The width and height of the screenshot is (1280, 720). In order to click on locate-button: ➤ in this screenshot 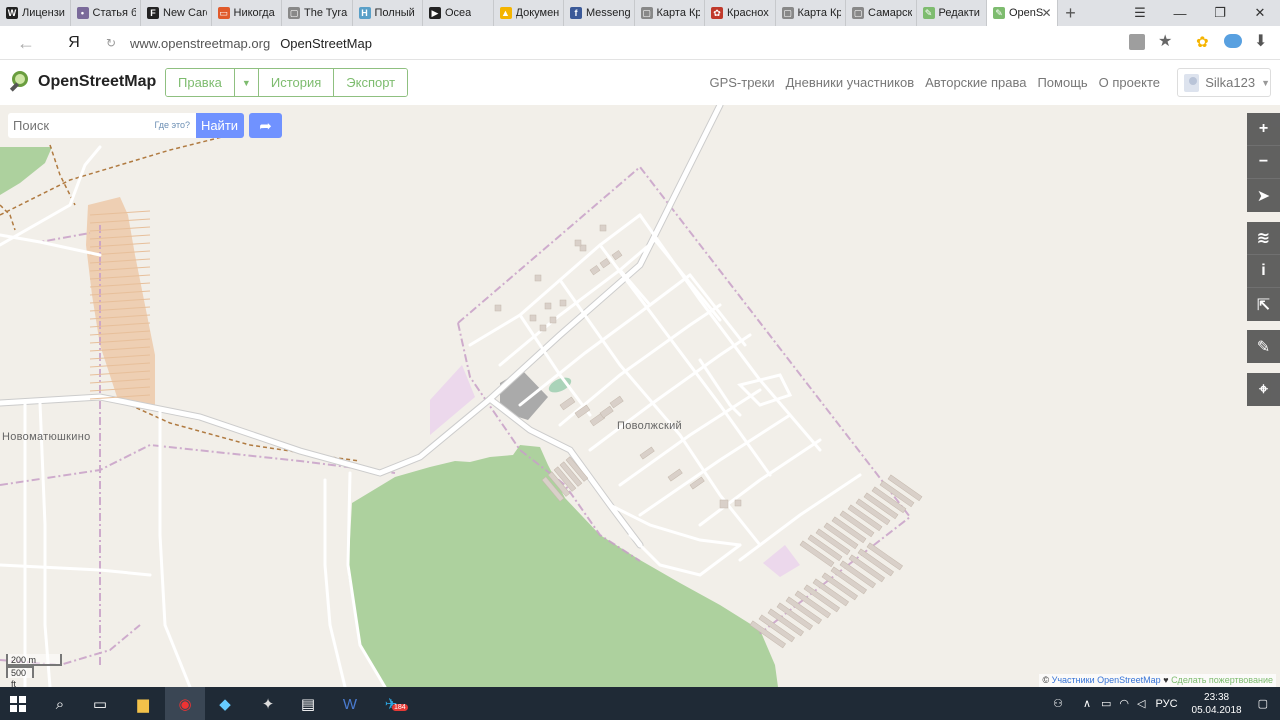, I will do `click(1263, 195)`.